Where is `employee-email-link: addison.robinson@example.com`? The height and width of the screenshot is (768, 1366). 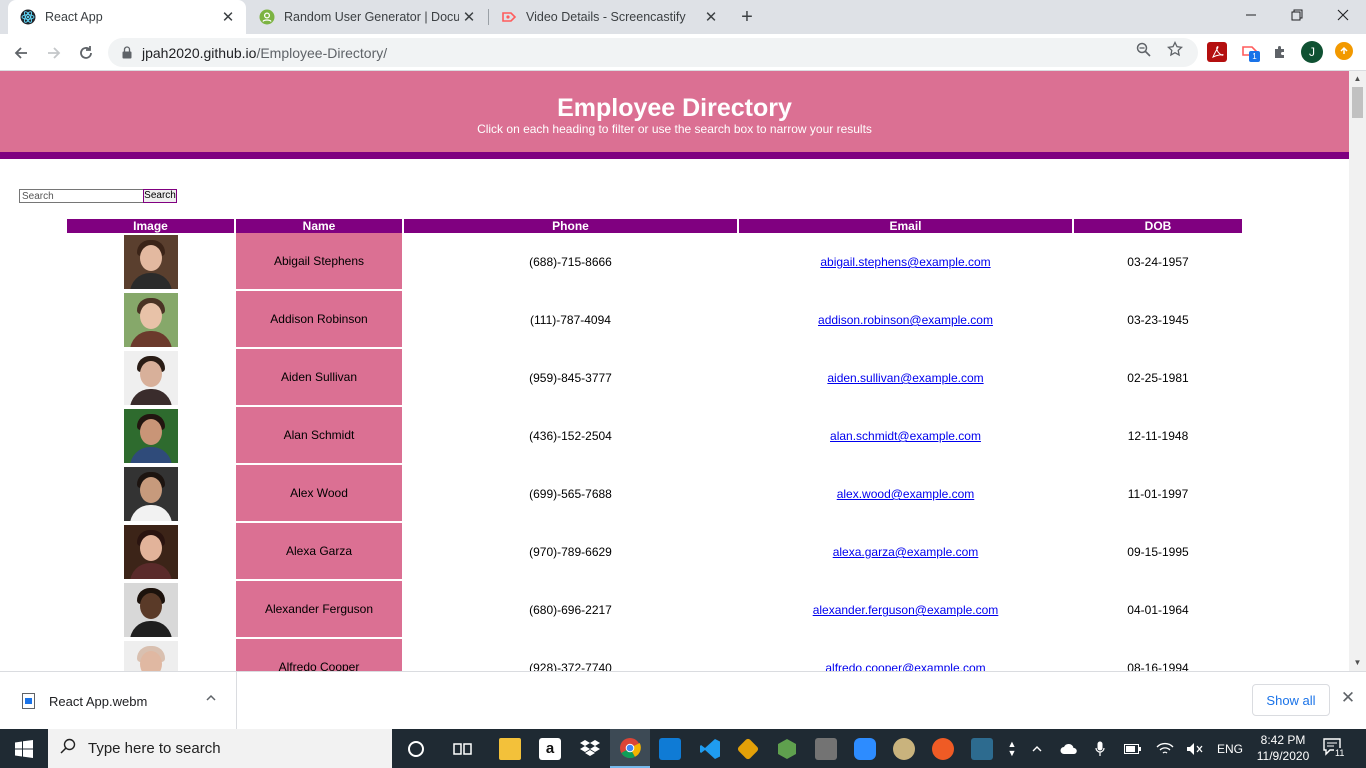 employee-email-link: addison.robinson@example.com is located at coordinates (905, 320).